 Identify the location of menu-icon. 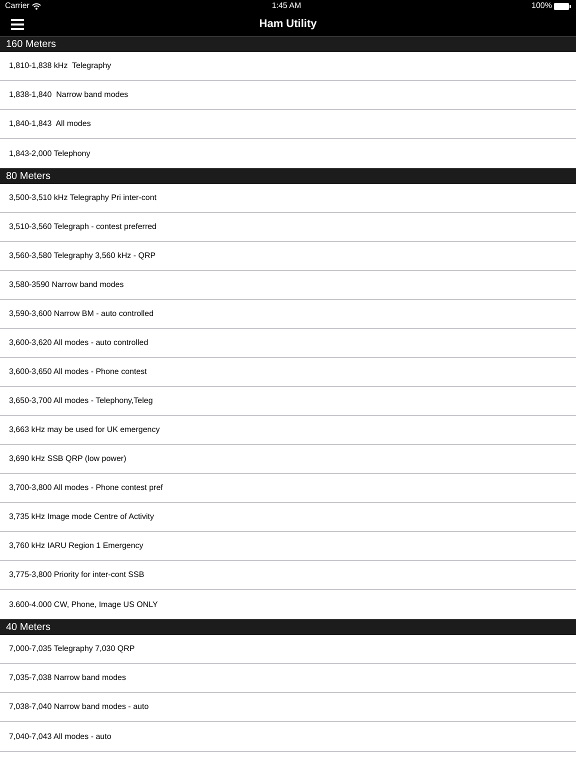
(17, 24).